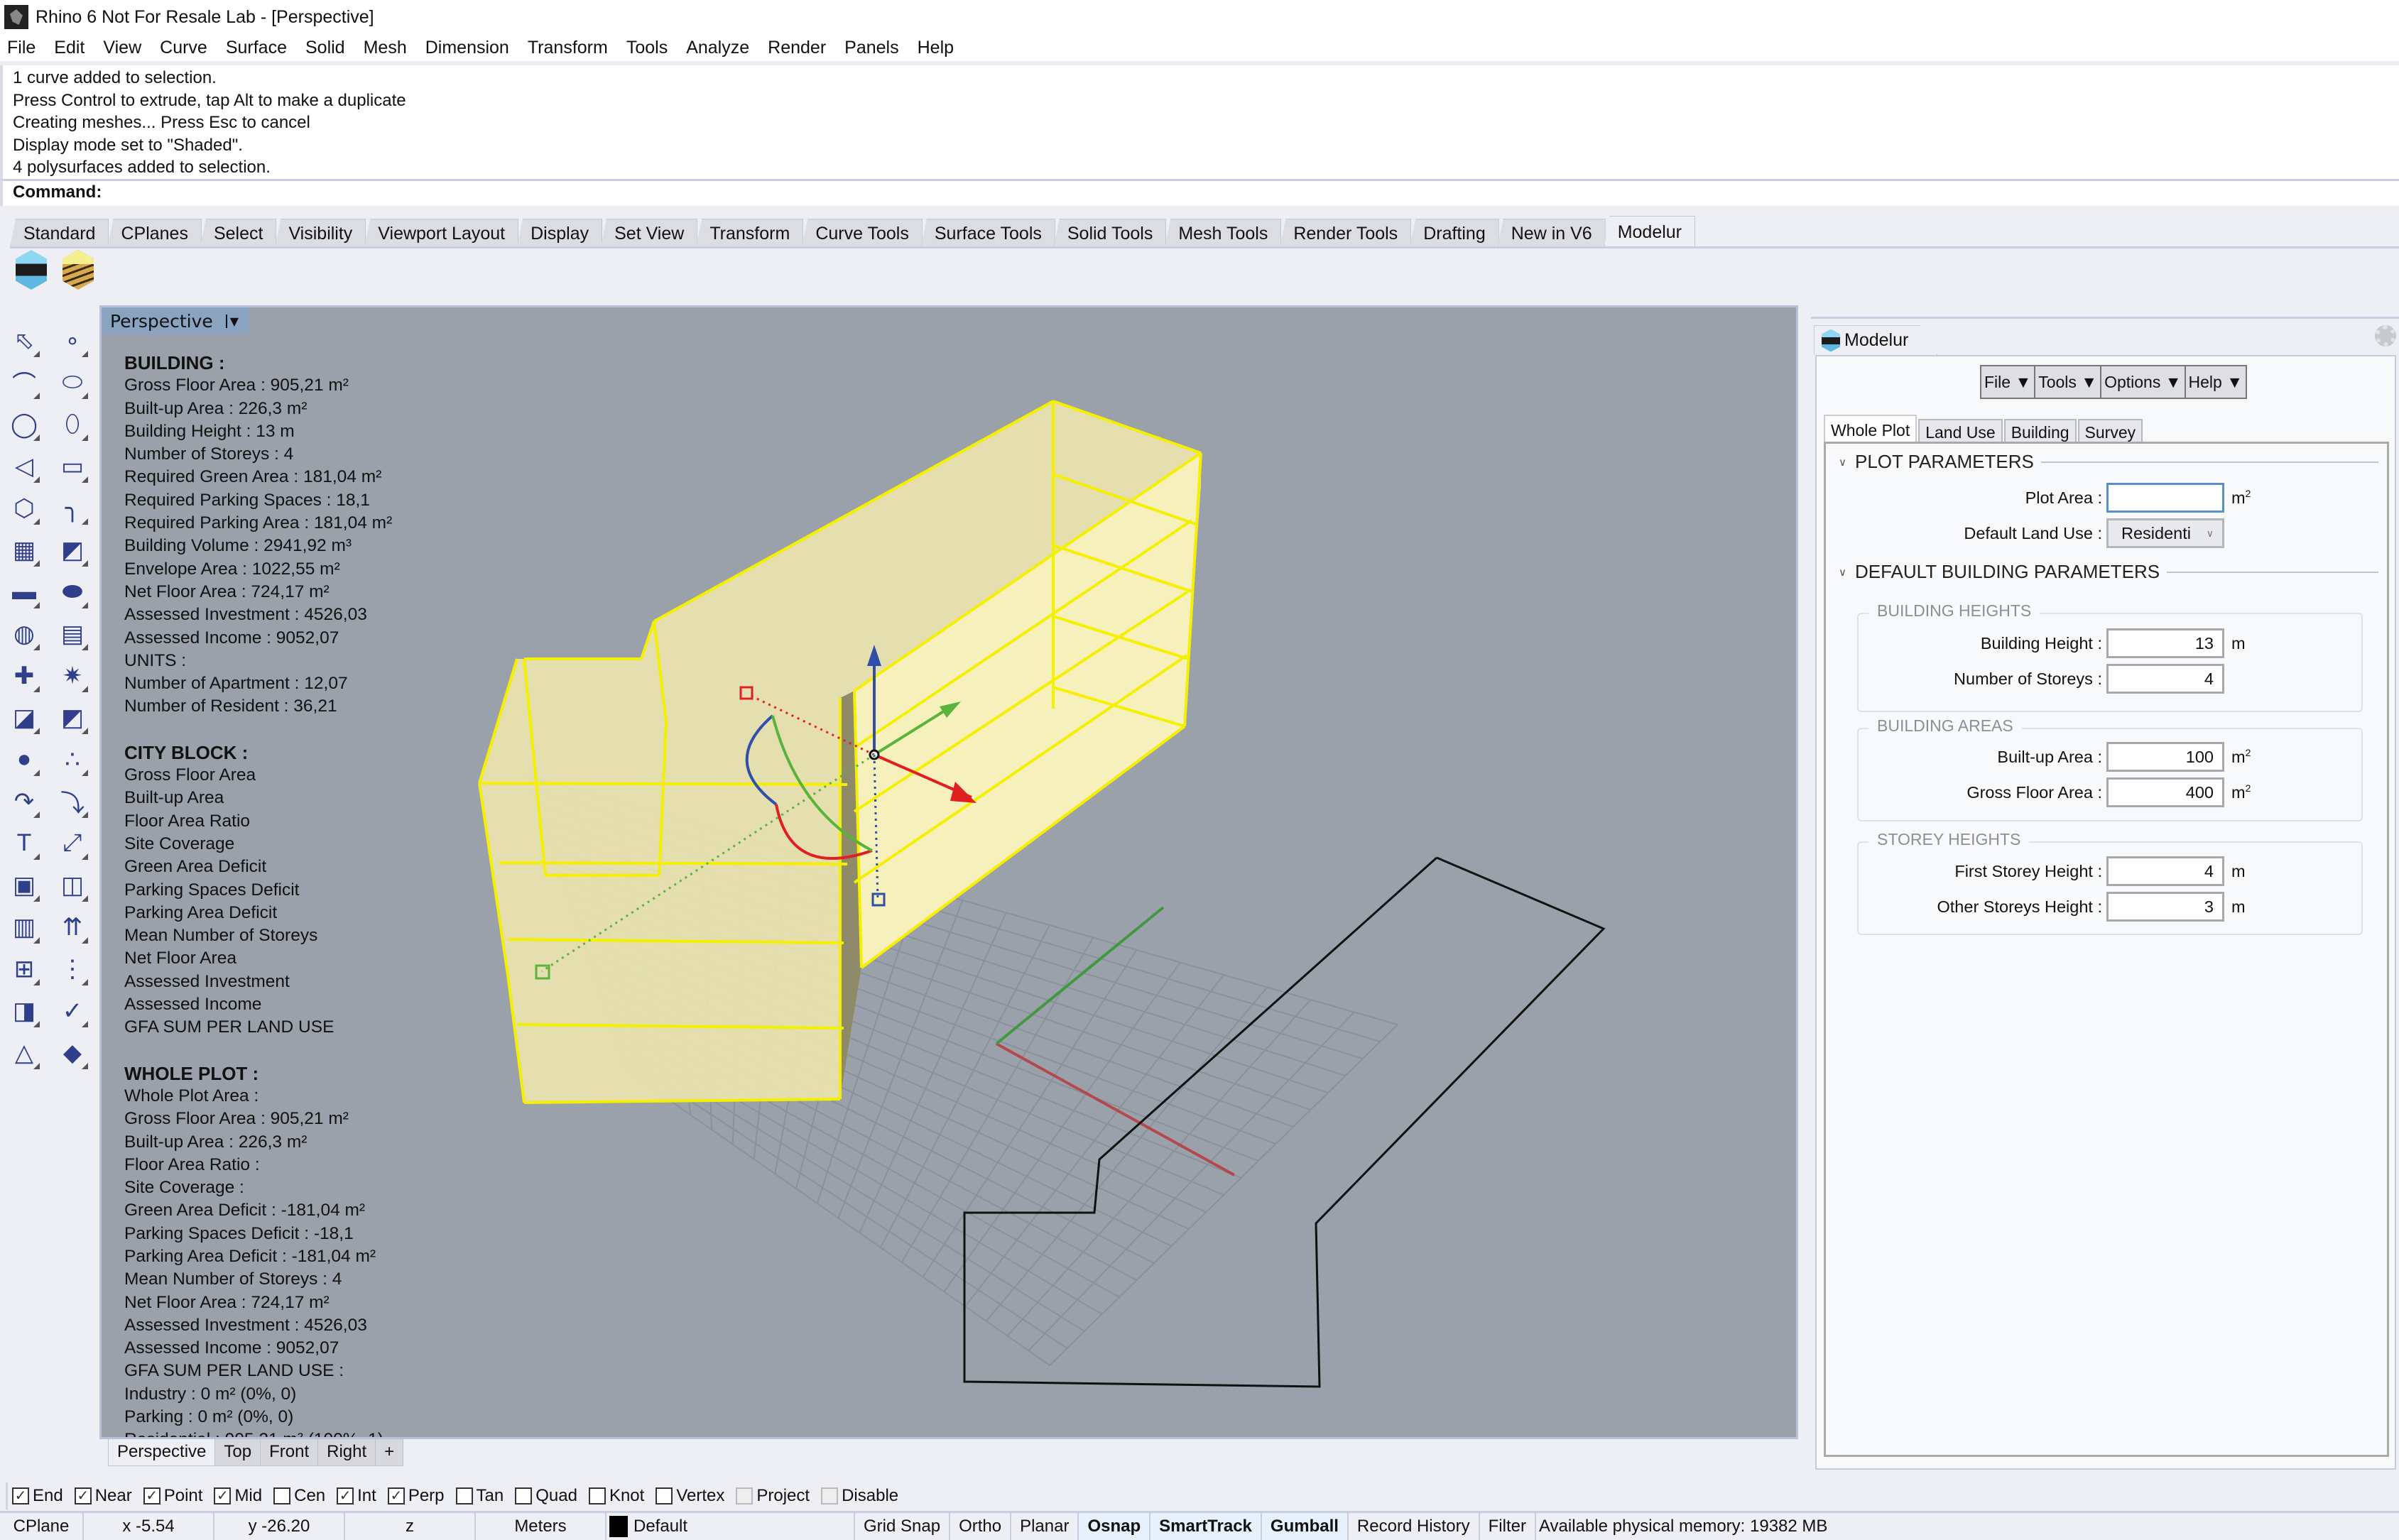 The height and width of the screenshot is (1540, 2399). Describe the element at coordinates (24, 759) in the screenshot. I see `boolean-union-icon: ●` at that location.